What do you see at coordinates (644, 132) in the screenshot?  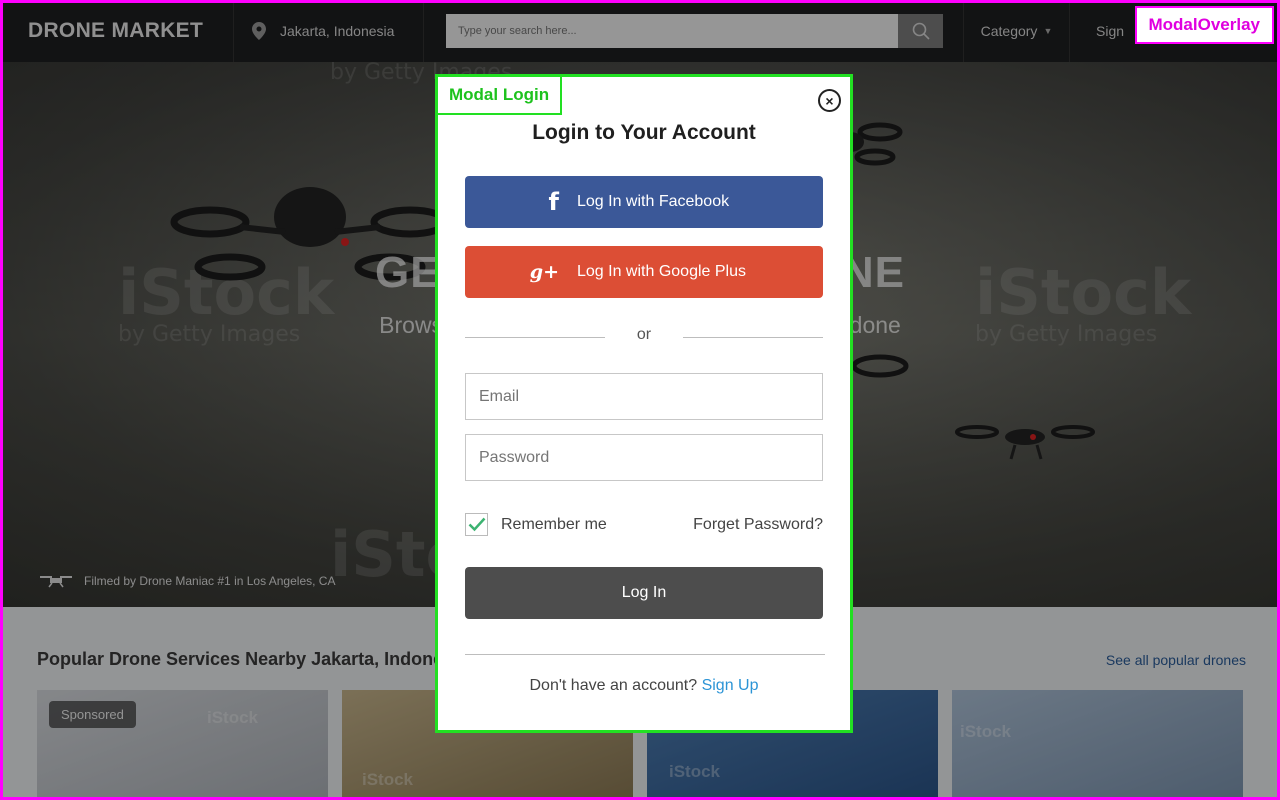 I see `modal-title: Login to Your Account` at bounding box center [644, 132].